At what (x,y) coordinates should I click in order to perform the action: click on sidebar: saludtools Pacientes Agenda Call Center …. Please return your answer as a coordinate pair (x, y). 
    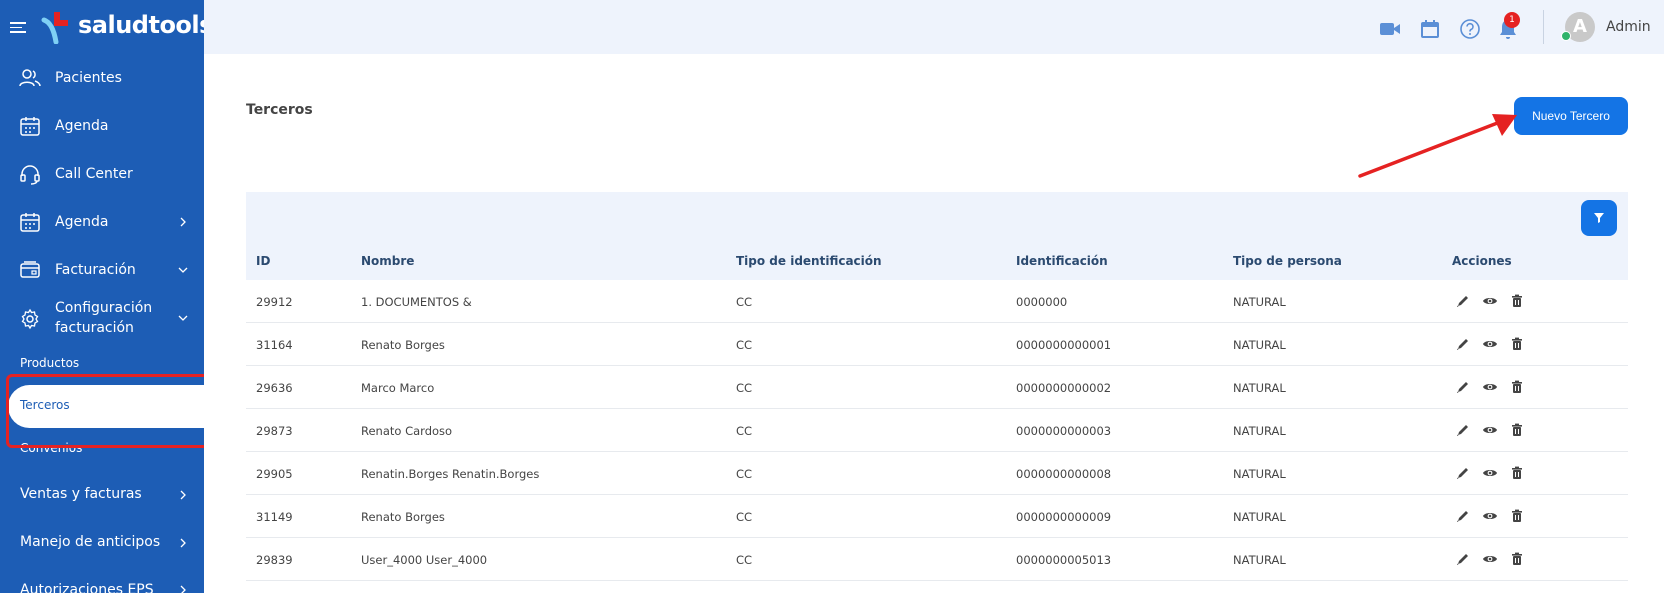
    Looking at the image, I should click on (102, 296).